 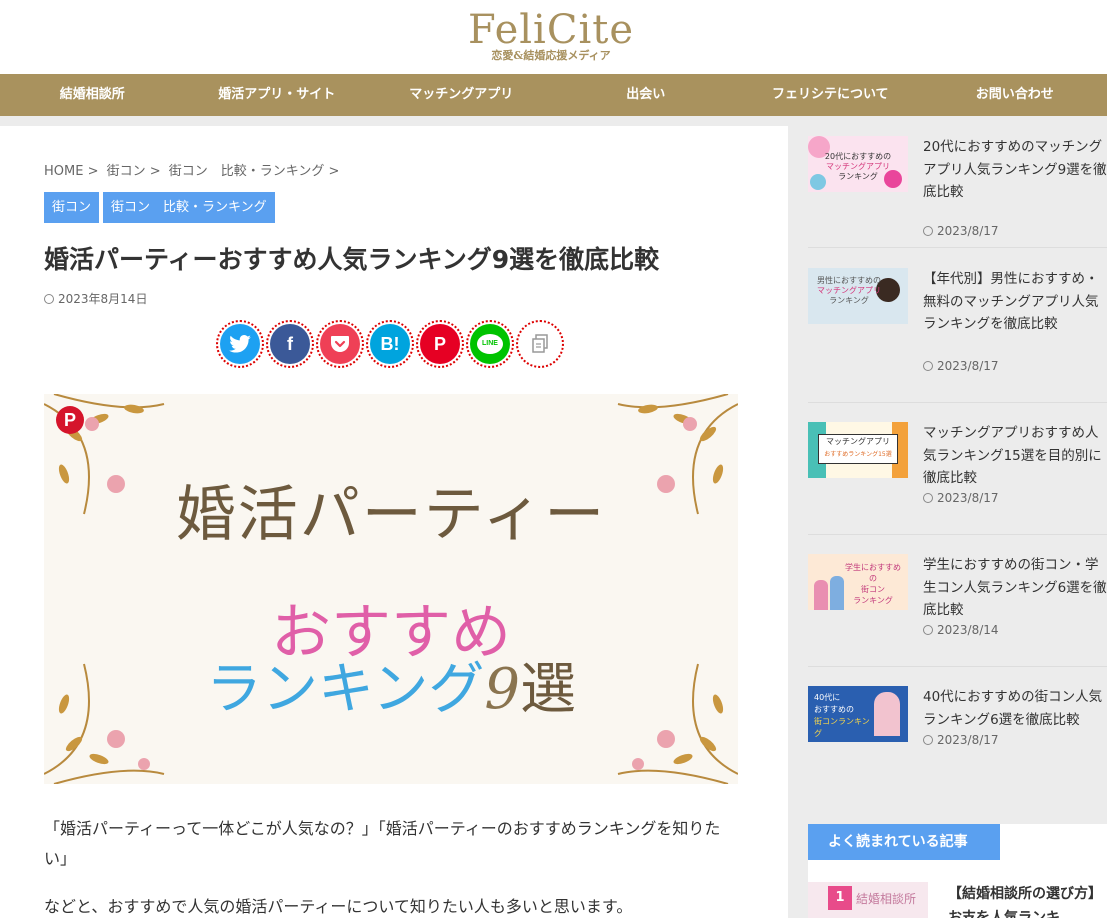 I want to click on facebook-glyph: f, so click(x=290, y=343).